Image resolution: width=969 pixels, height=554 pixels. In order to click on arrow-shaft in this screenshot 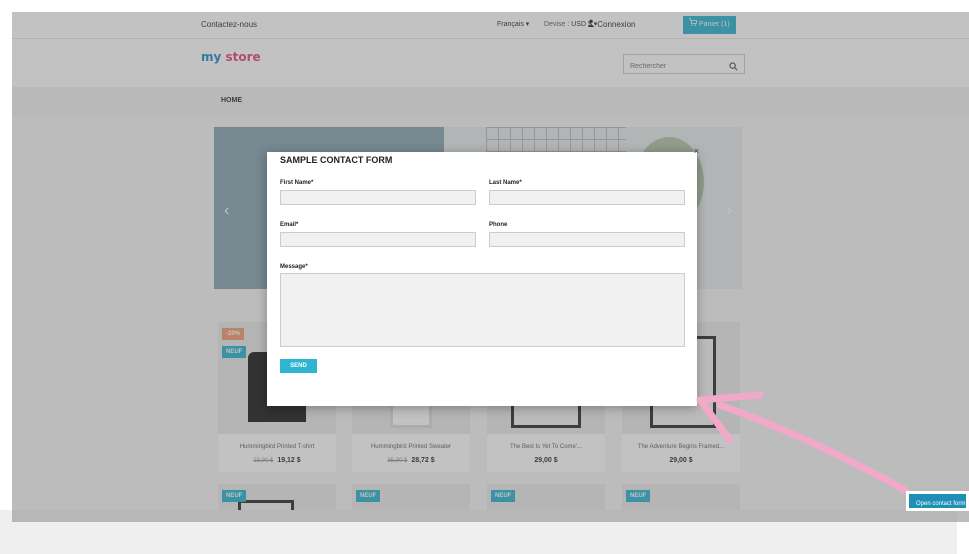, I will do `click(812, 447)`.